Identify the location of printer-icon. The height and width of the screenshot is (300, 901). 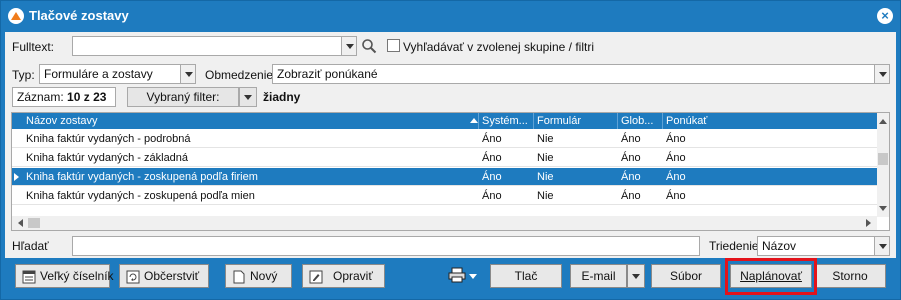
(457, 275).